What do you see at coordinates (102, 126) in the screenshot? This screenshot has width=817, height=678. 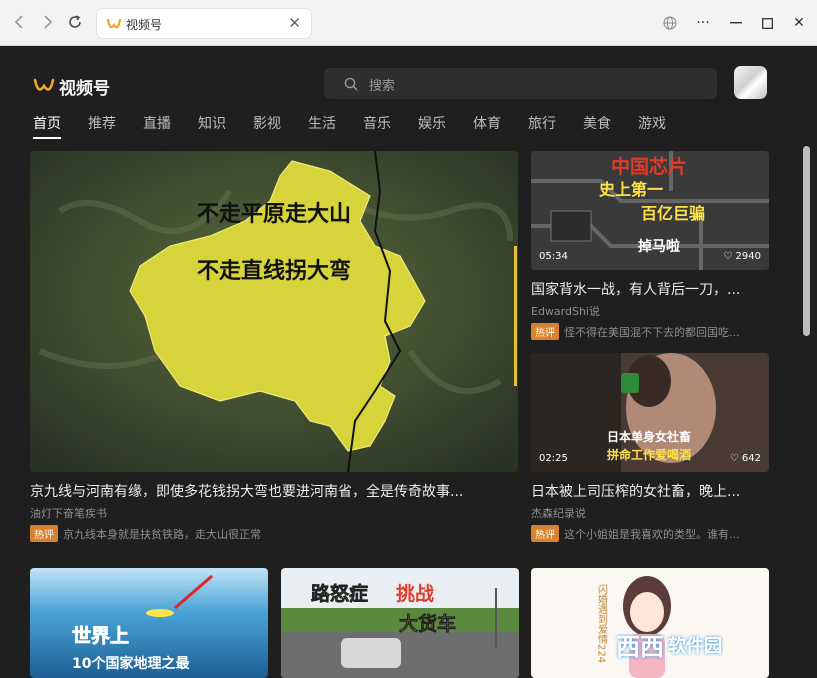 I see `tab-recommend: 推荐` at bounding box center [102, 126].